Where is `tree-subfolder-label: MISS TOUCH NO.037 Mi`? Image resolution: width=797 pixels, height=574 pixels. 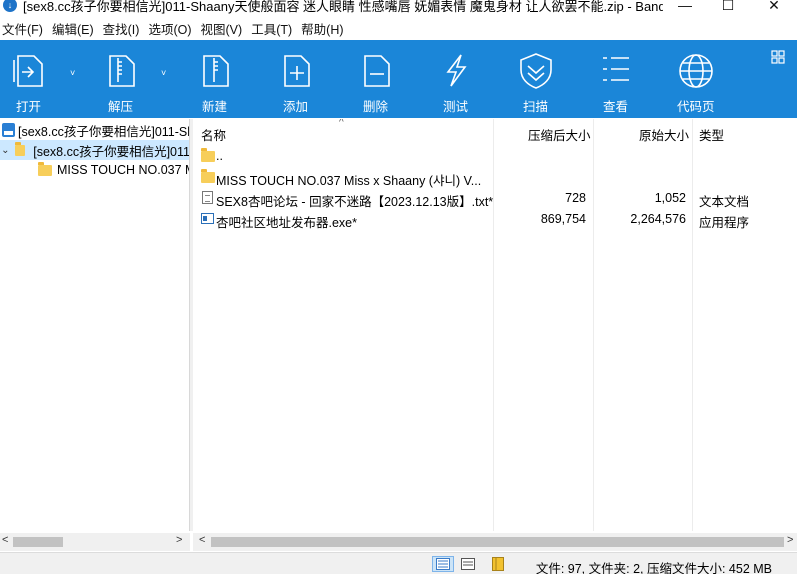 tree-subfolder-label: MISS TOUCH NO.037 Mi is located at coordinates (123, 170).